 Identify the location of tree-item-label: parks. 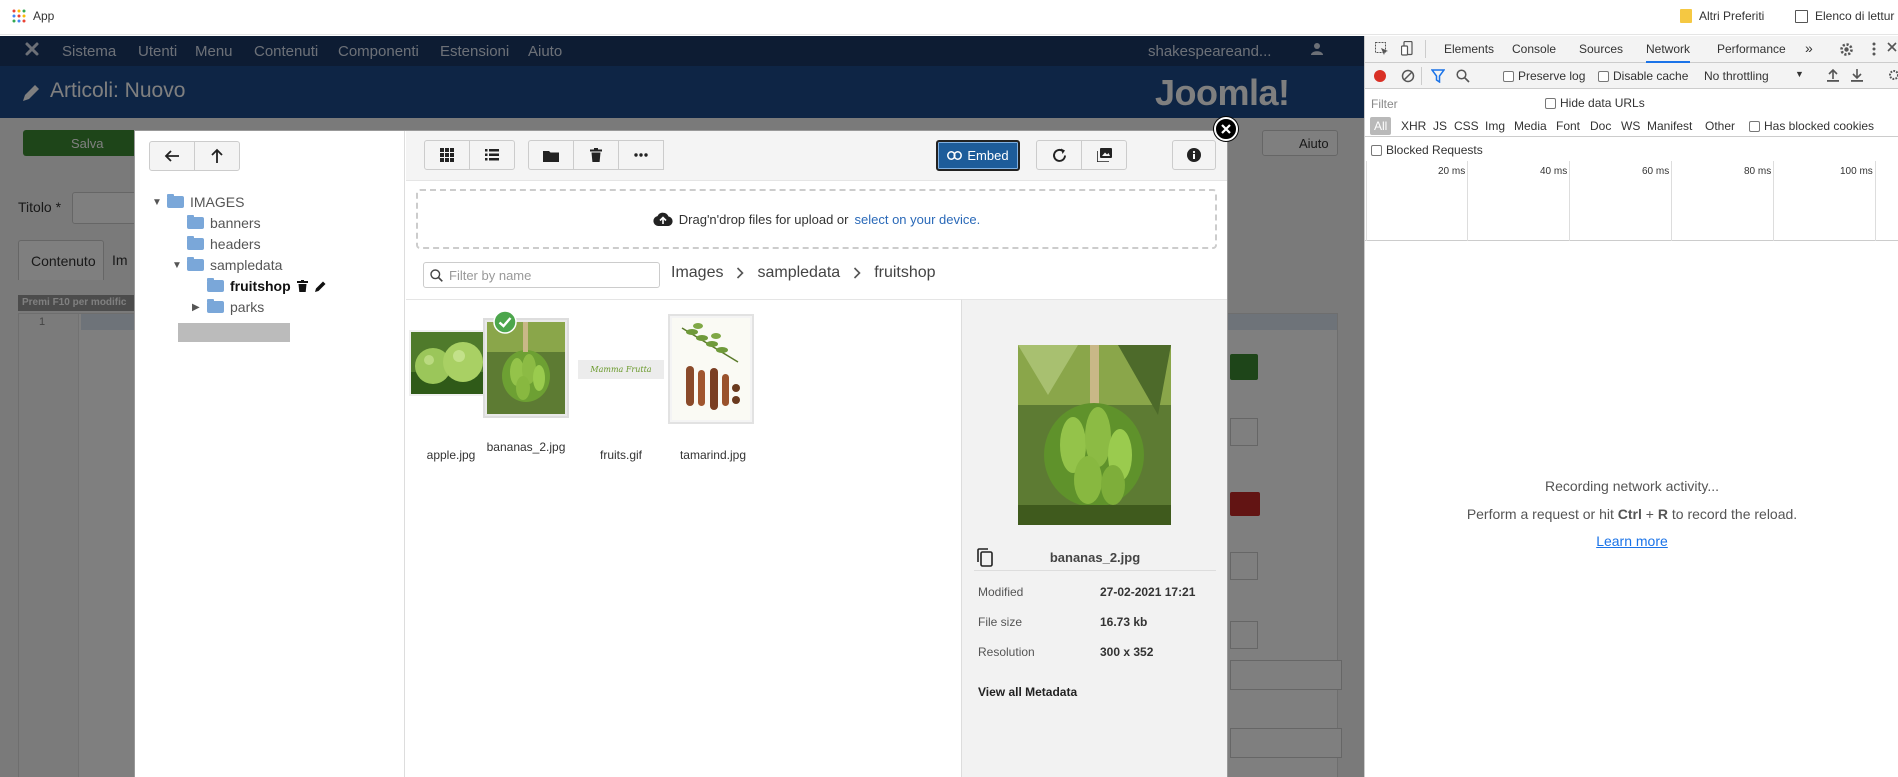
(247, 307).